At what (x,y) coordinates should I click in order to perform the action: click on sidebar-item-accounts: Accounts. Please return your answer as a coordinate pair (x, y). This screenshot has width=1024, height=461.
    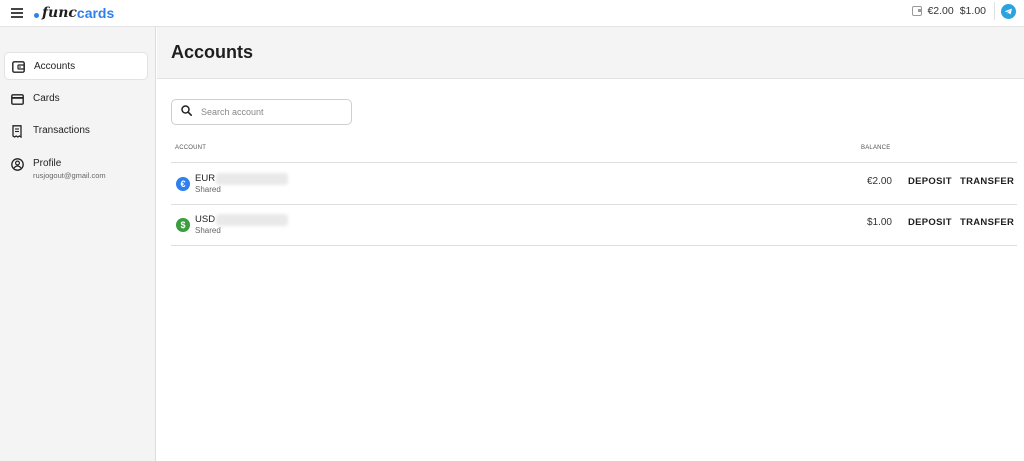
    Looking at the image, I should click on (76, 66).